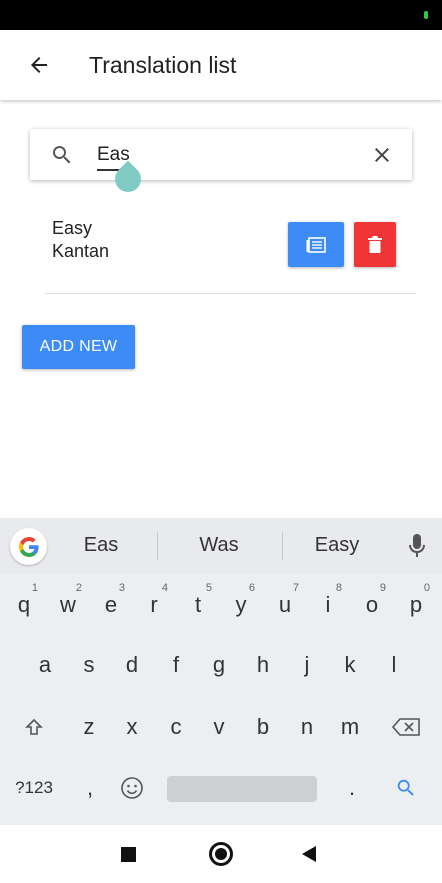 The height and width of the screenshot is (883, 442). I want to click on home-button, so click(221, 854).